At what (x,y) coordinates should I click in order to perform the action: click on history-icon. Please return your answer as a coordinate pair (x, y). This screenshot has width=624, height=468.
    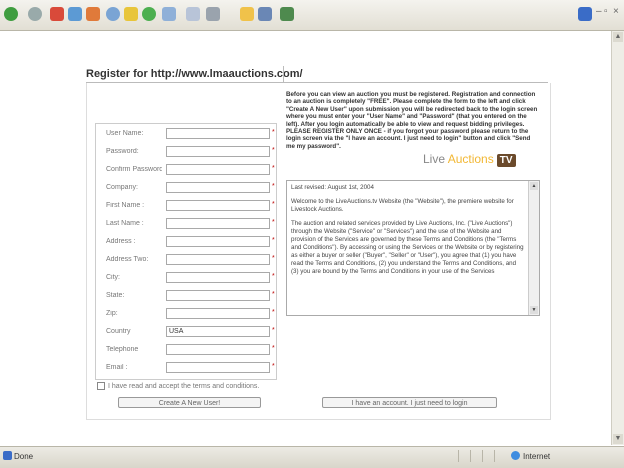
    Looking at the image, I should click on (169, 14).